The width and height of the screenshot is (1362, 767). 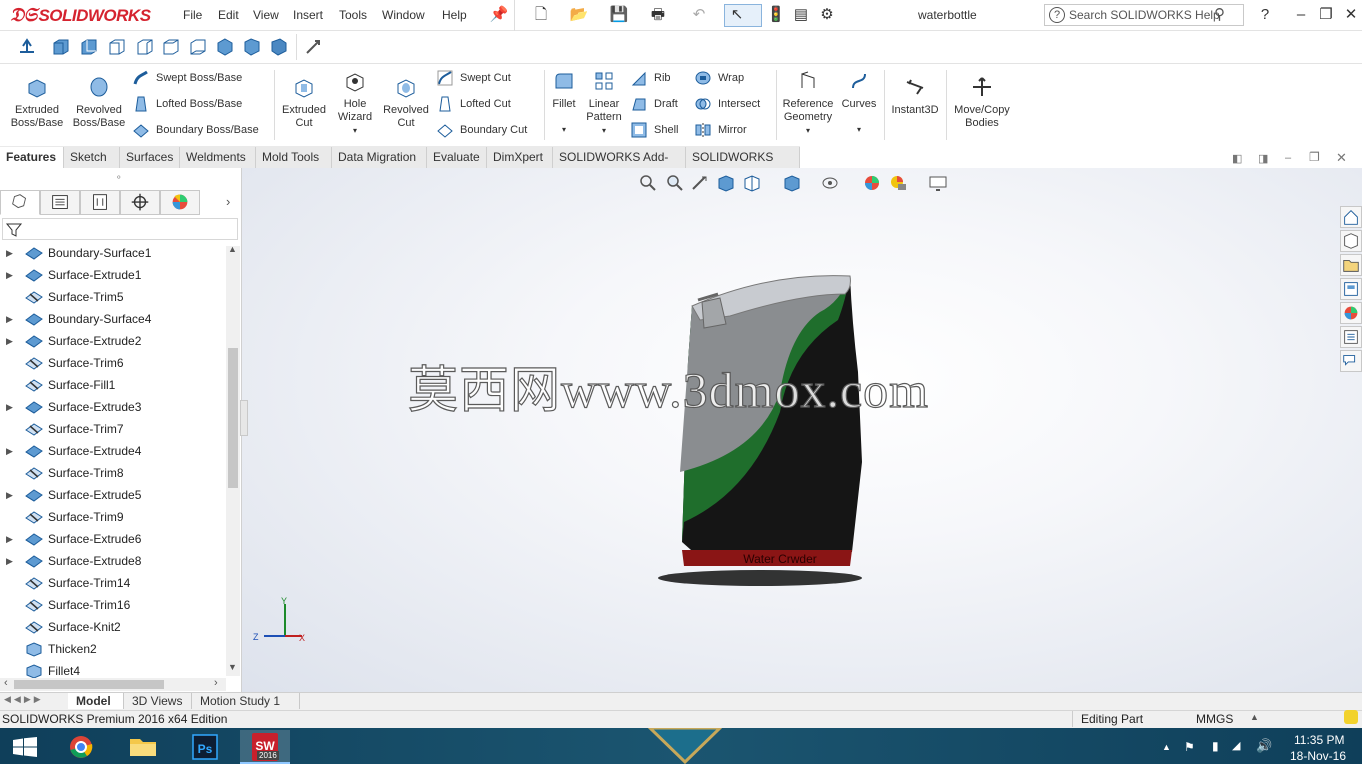 I want to click on menu-insert: Insert, so click(x=308, y=15).